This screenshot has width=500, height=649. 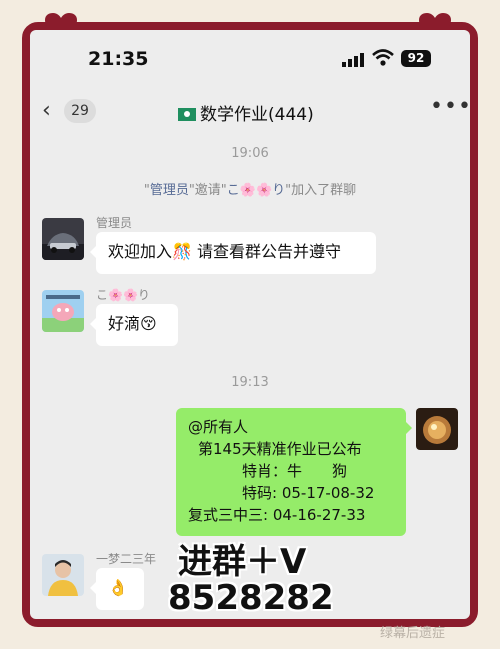 What do you see at coordinates (256, 190) in the screenshot?
I see `system-invitee-link: こ🌸🌸り` at bounding box center [256, 190].